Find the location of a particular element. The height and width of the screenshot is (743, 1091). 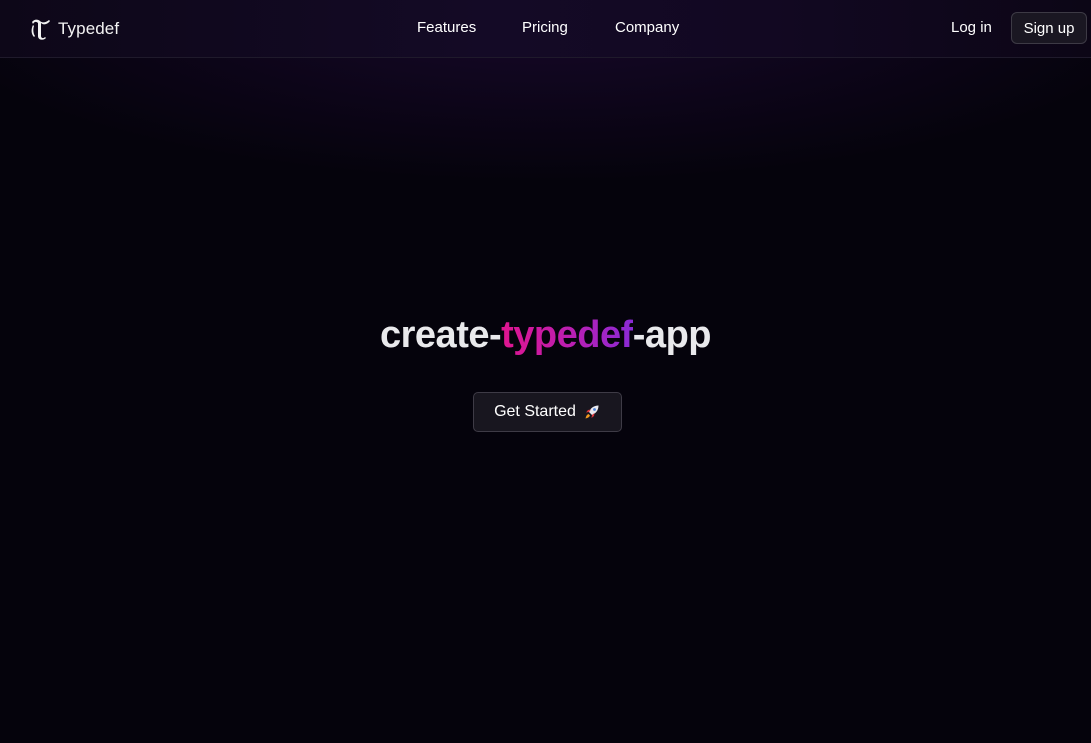

hero-title-highlight: typedef is located at coordinates (567, 335).